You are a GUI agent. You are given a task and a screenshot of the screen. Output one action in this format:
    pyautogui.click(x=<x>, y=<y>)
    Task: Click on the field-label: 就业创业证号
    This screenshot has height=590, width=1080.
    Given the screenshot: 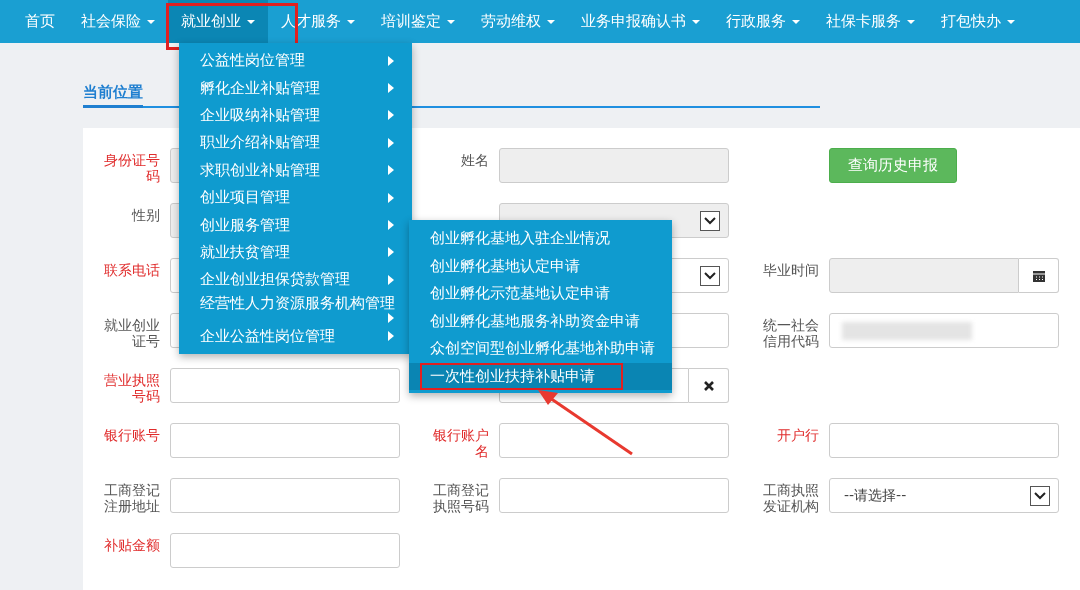 What is the action you would take?
    pyautogui.click(x=131, y=333)
    